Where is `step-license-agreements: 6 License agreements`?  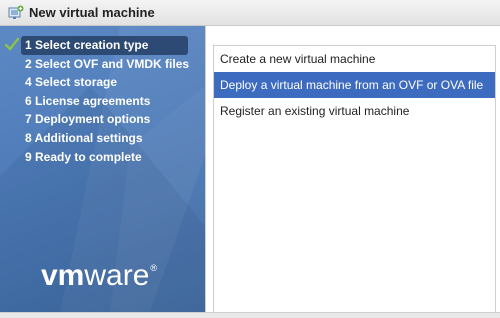
step-license-agreements: 6 License agreements is located at coordinates (102, 101).